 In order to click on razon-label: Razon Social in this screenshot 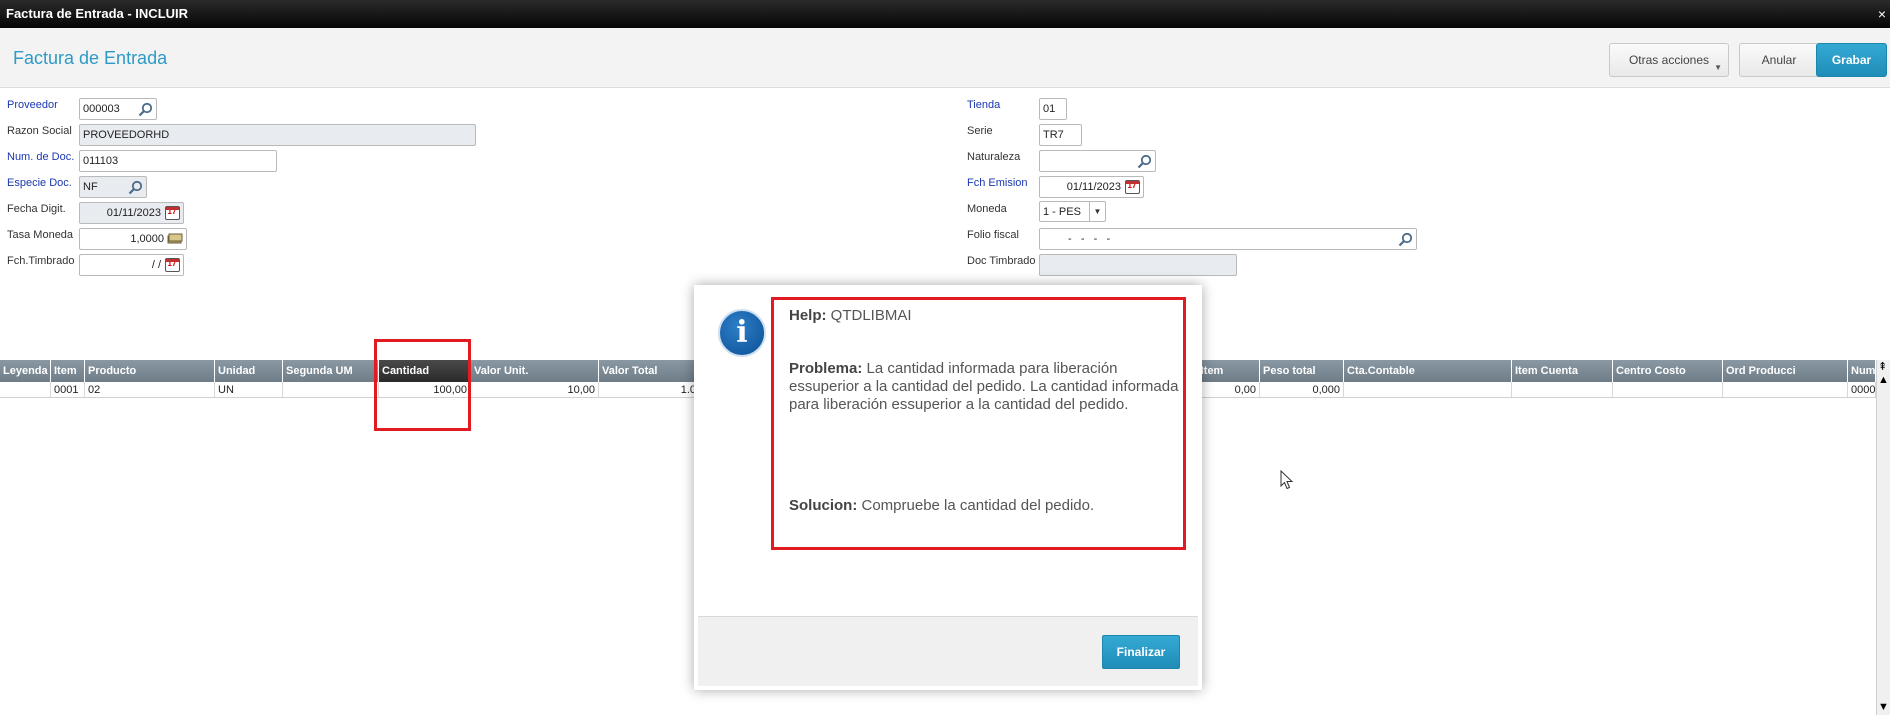, I will do `click(39, 131)`.